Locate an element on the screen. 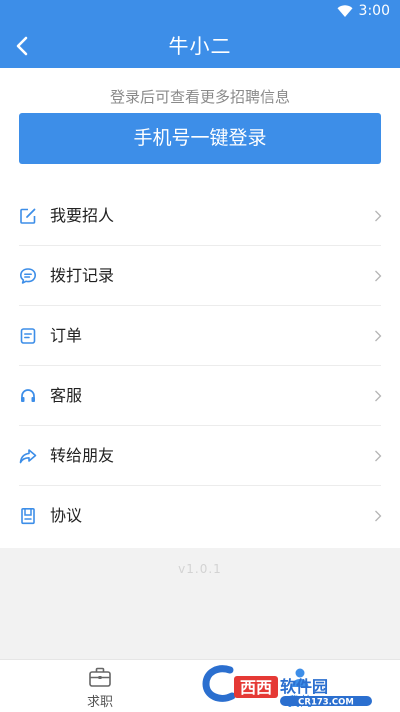 The image size is (400, 712). watermark-logo-graphic: 西西 软件园 CR173.COM is located at coordinates (287, 686).